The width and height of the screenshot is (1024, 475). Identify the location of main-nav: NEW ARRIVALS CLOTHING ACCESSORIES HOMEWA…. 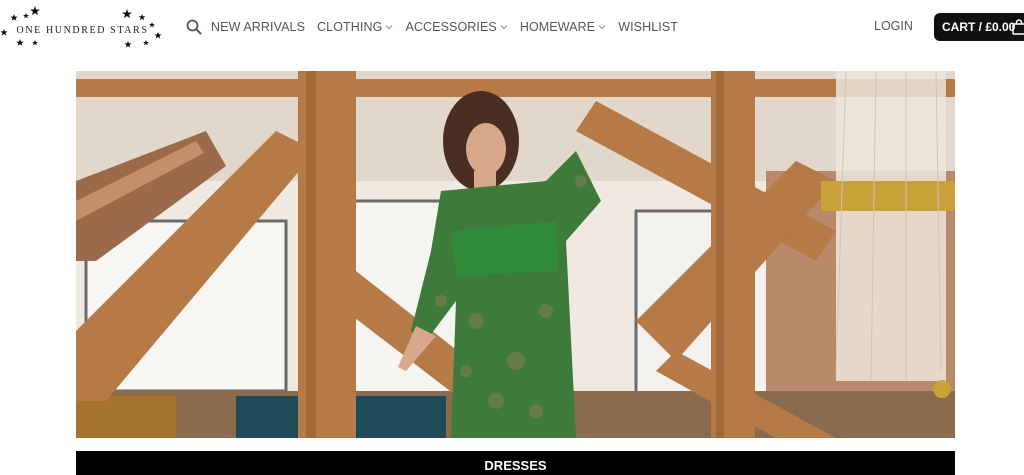
(450, 27).